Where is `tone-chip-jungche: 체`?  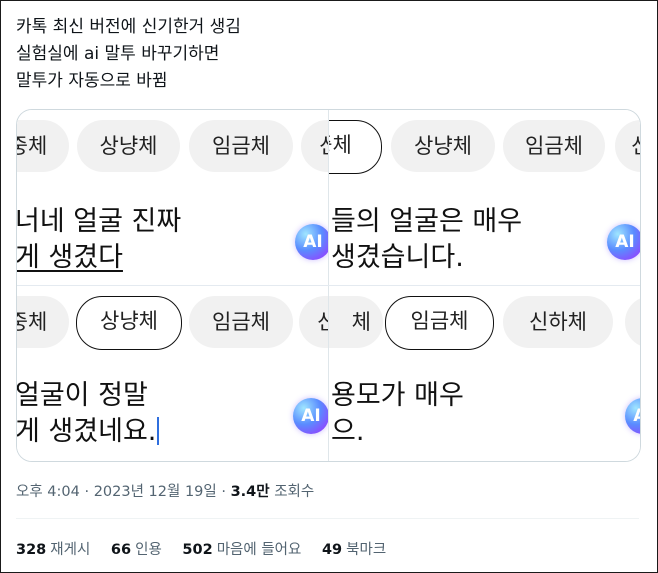 tone-chip-jungche: 체 is located at coordinates (356, 322).